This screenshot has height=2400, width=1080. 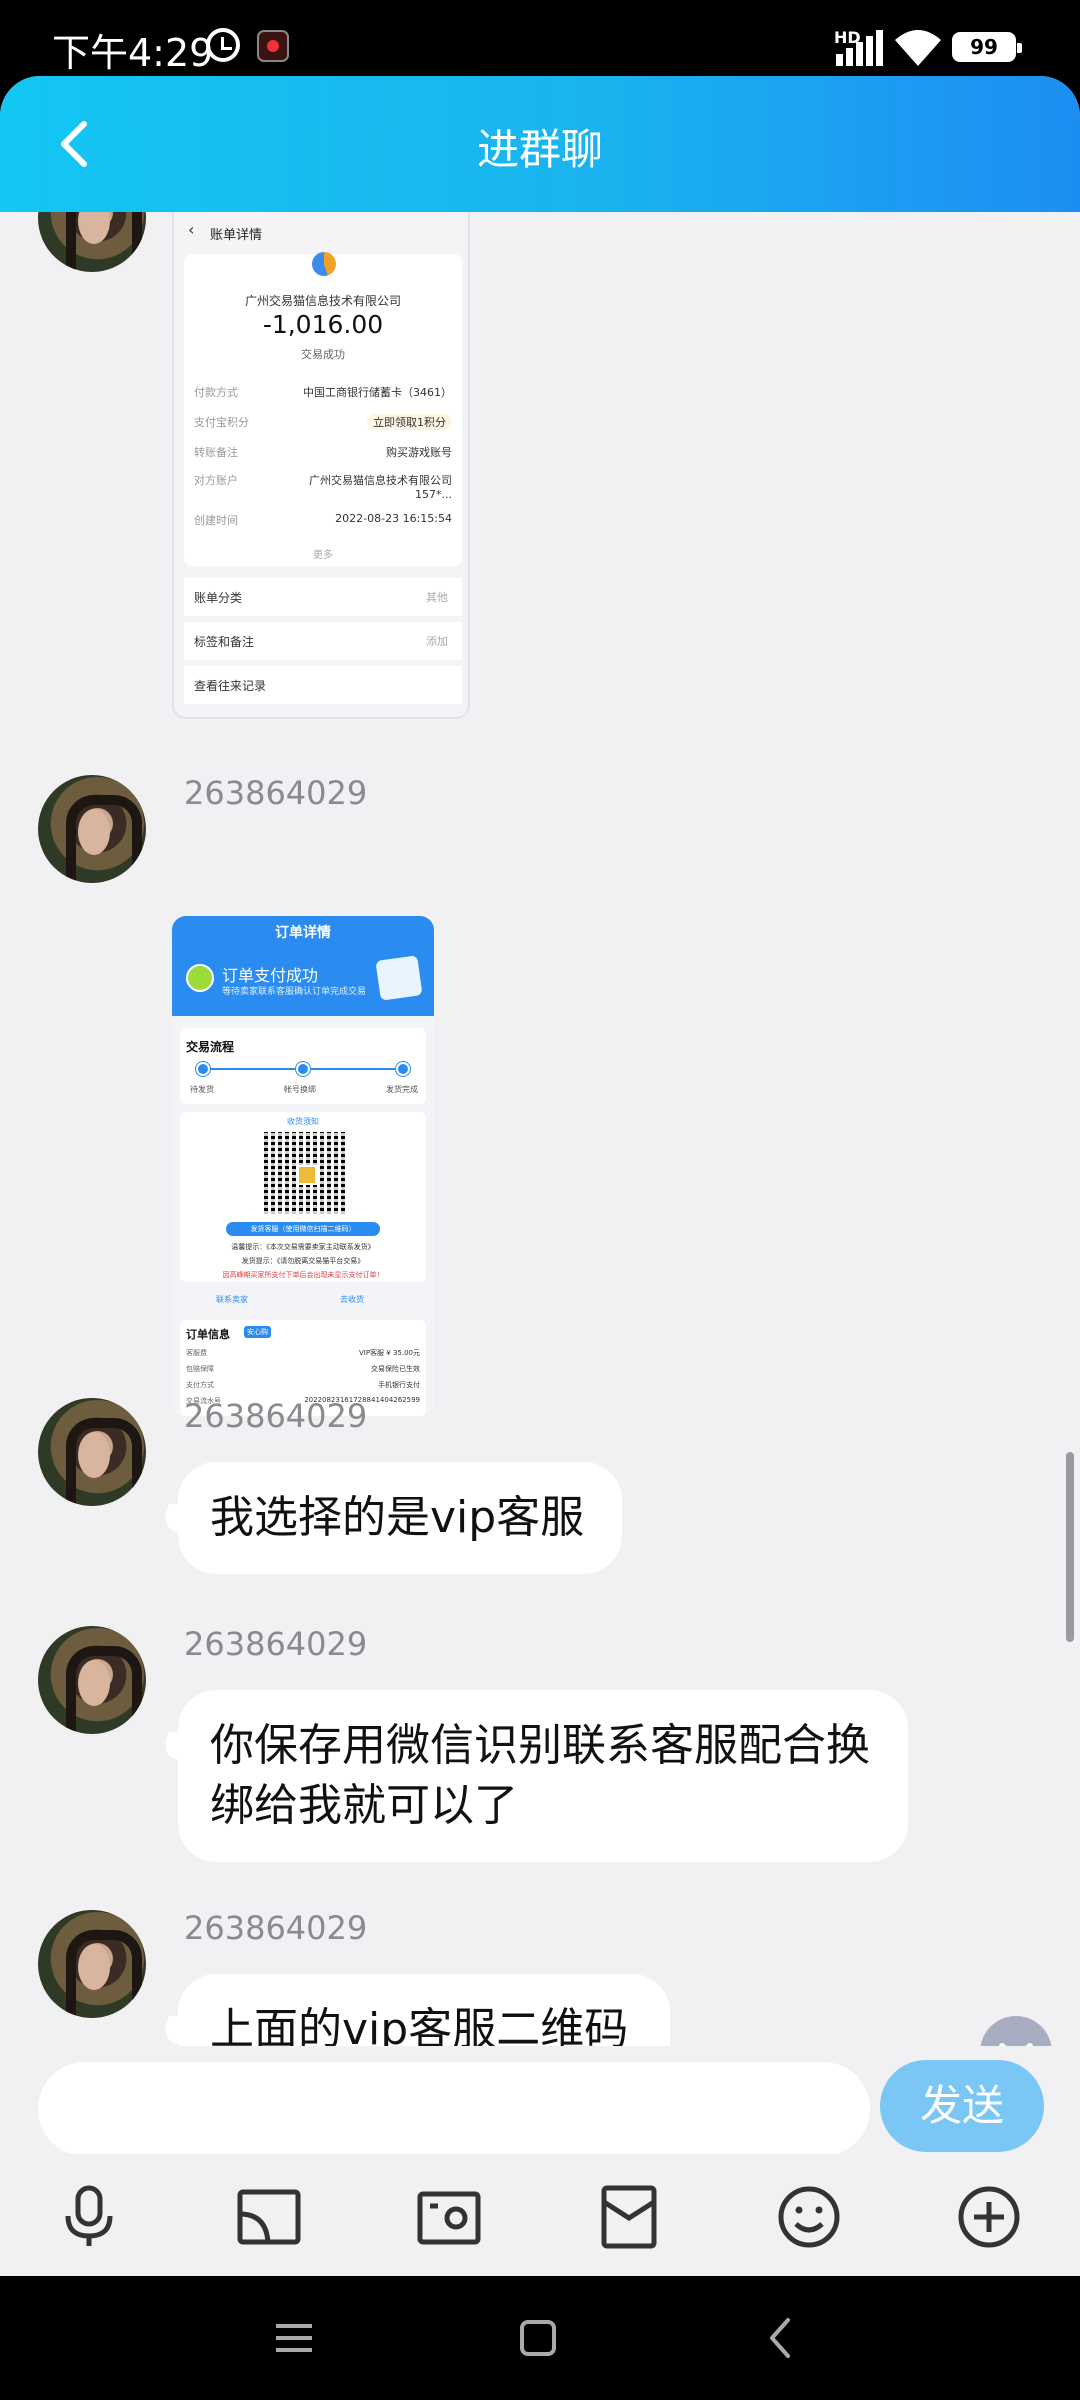 What do you see at coordinates (236, 235) in the screenshot?
I see `receipt-header-title: 账单详情` at bounding box center [236, 235].